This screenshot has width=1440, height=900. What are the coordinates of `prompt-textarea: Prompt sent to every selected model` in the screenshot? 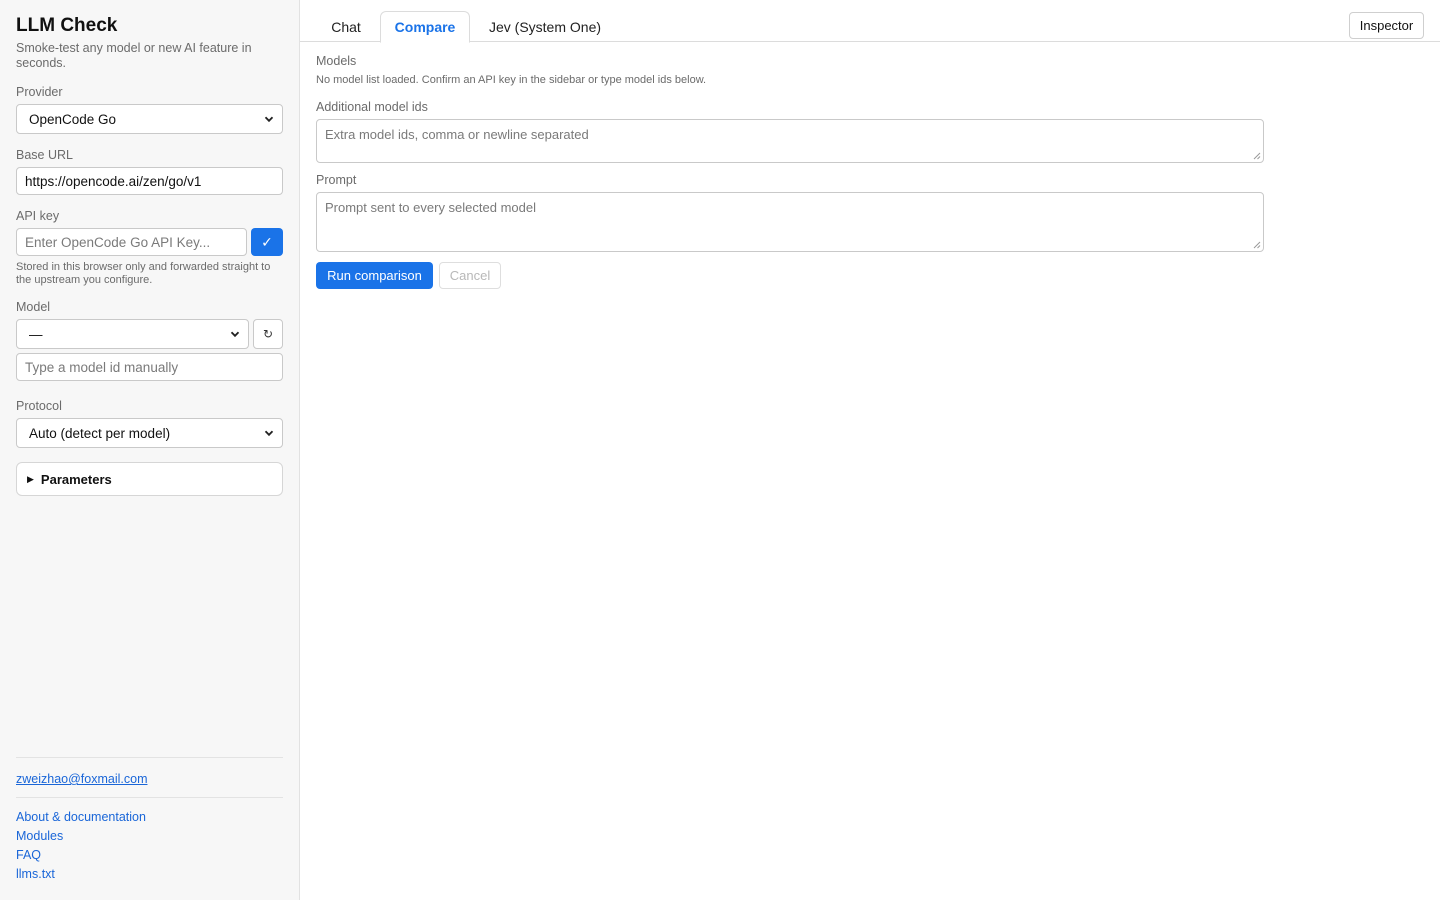 It's located at (790, 222).